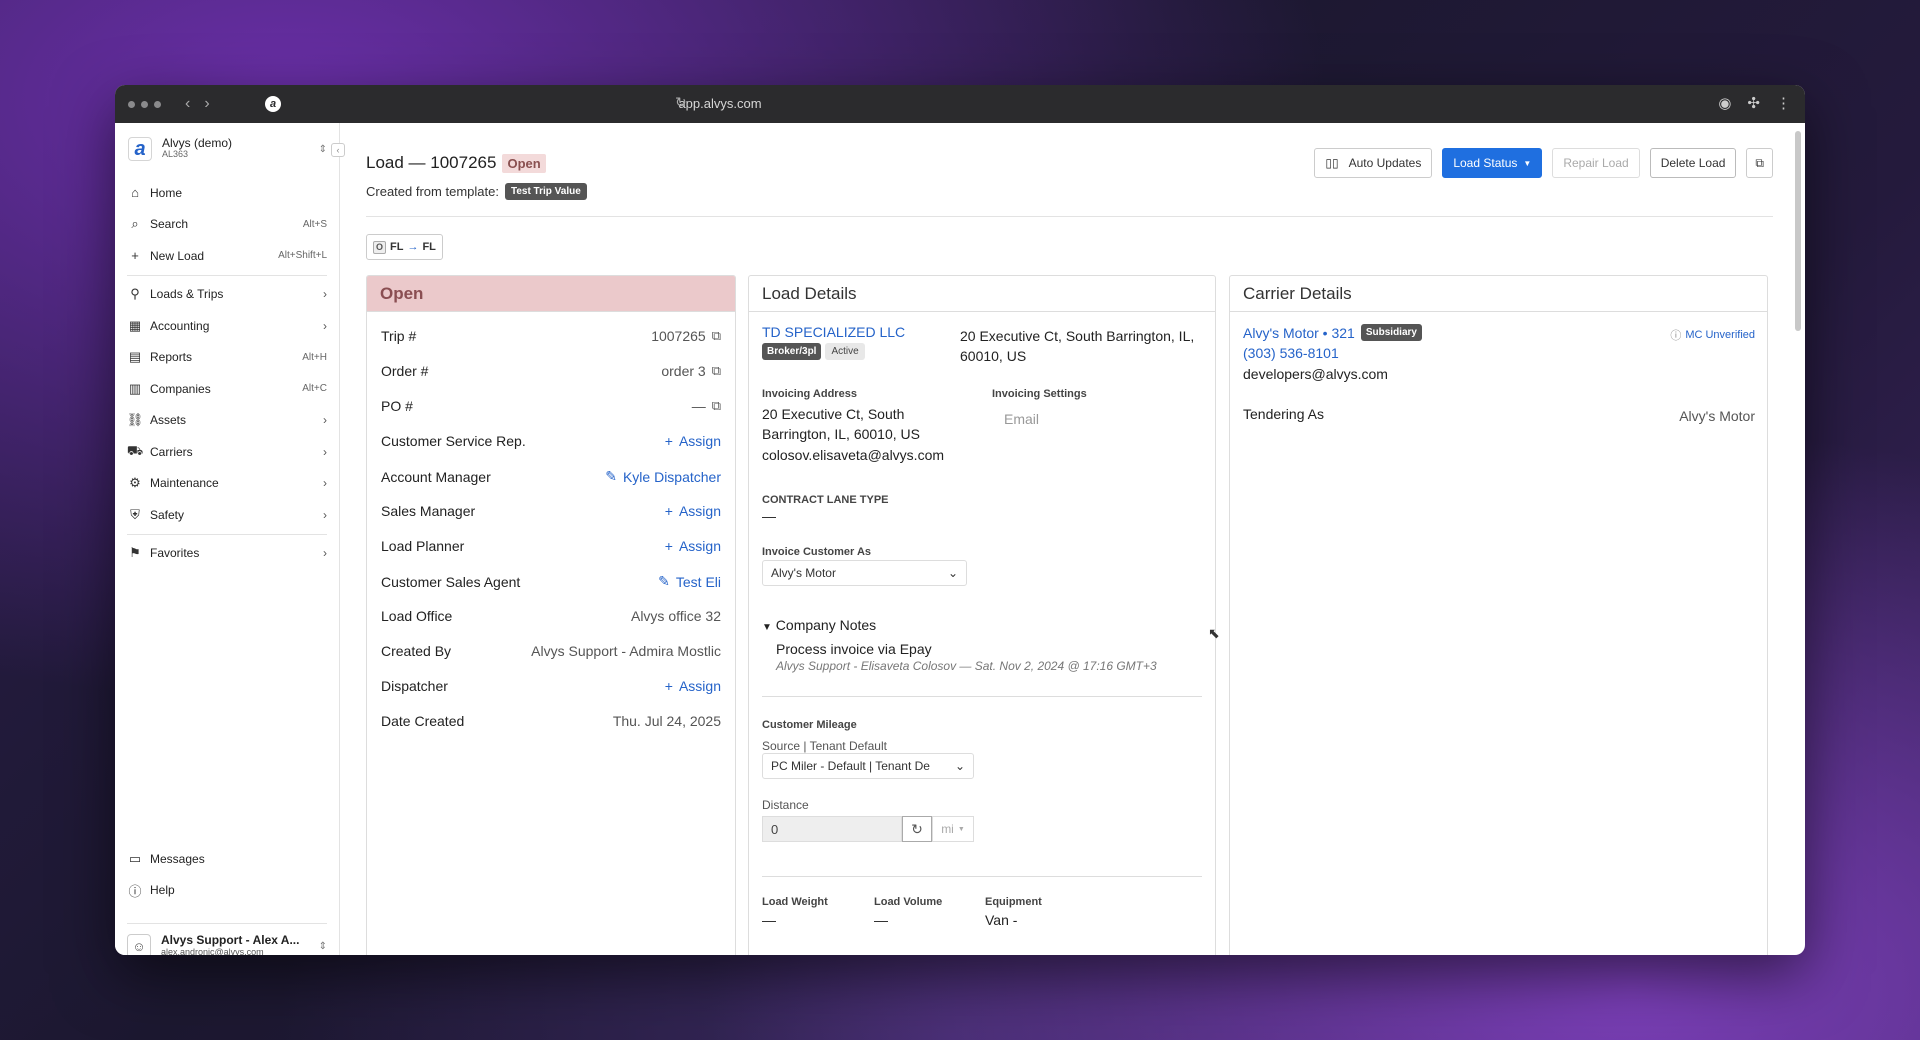 This screenshot has height=1040, width=1920. What do you see at coordinates (689, 581) in the screenshot?
I see `customer-sales-agent-link: ✎ Test Eli` at bounding box center [689, 581].